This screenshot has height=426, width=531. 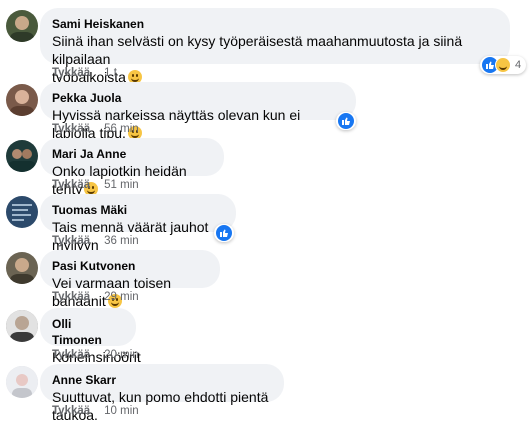 I want to click on timestamp: 29 min, so click(x=121, y=297).